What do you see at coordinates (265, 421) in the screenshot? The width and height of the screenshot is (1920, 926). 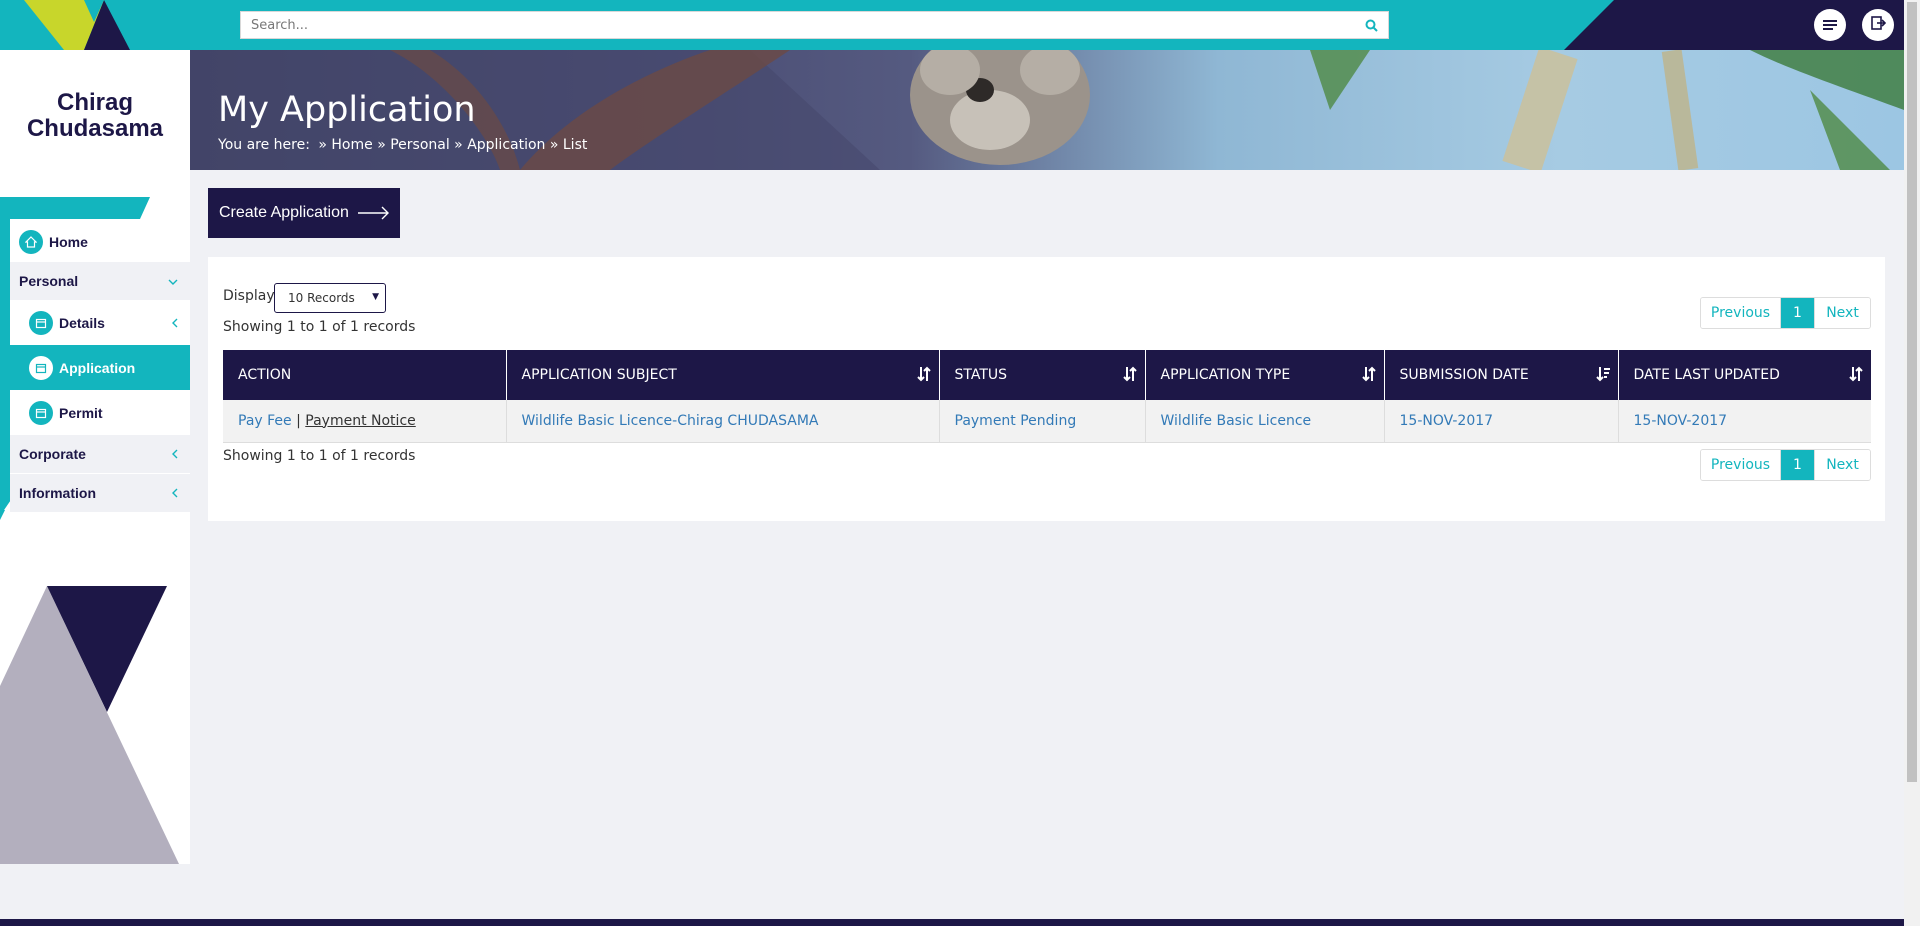 I see `pay-fee-link: Pay Fee` at bounding box center [265, 421].